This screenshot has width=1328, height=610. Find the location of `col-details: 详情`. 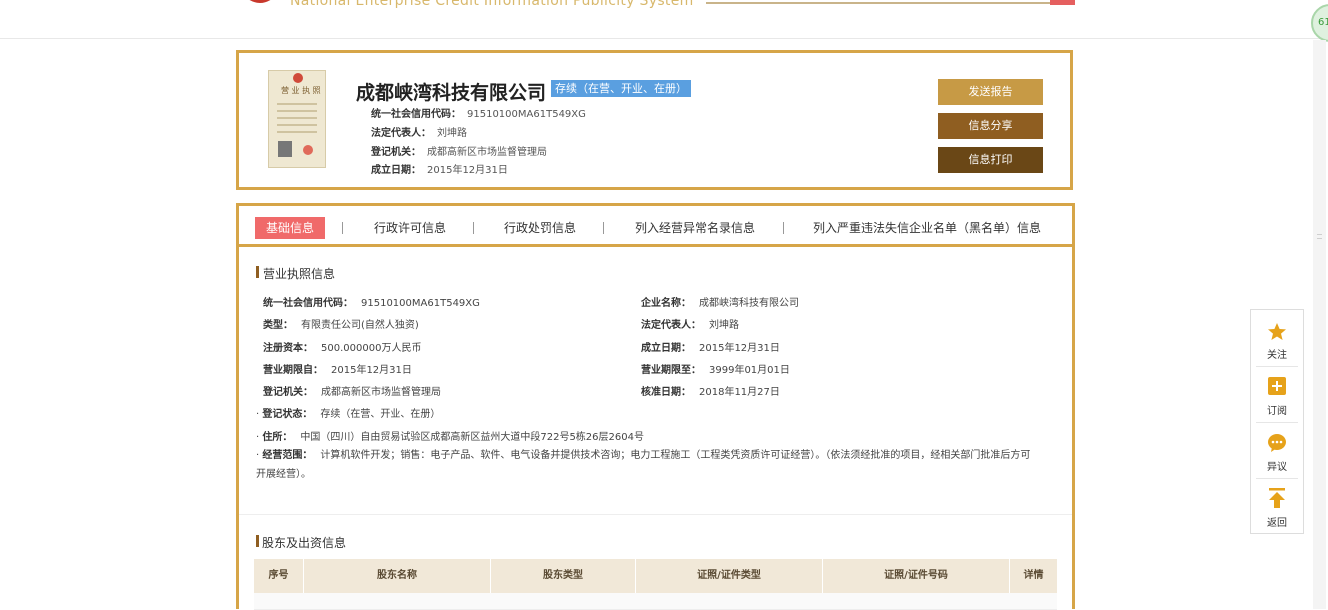

col-details: 详情 is located at coordinates (1033, 575).